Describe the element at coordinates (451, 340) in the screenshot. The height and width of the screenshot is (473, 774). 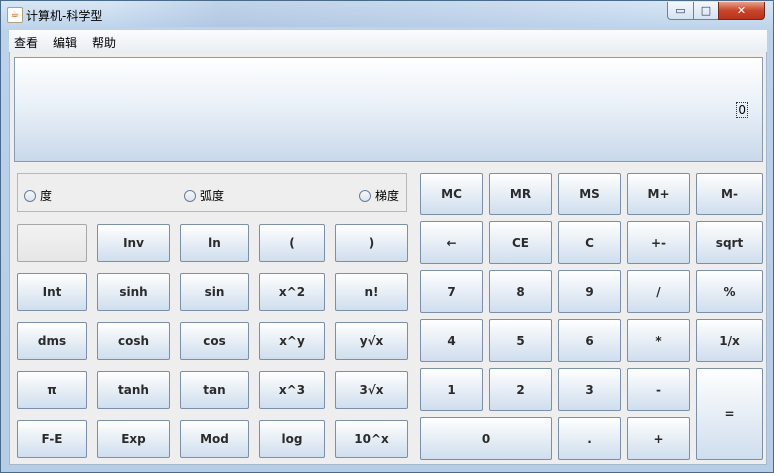
I see `digit-4-button: 4` at that location.